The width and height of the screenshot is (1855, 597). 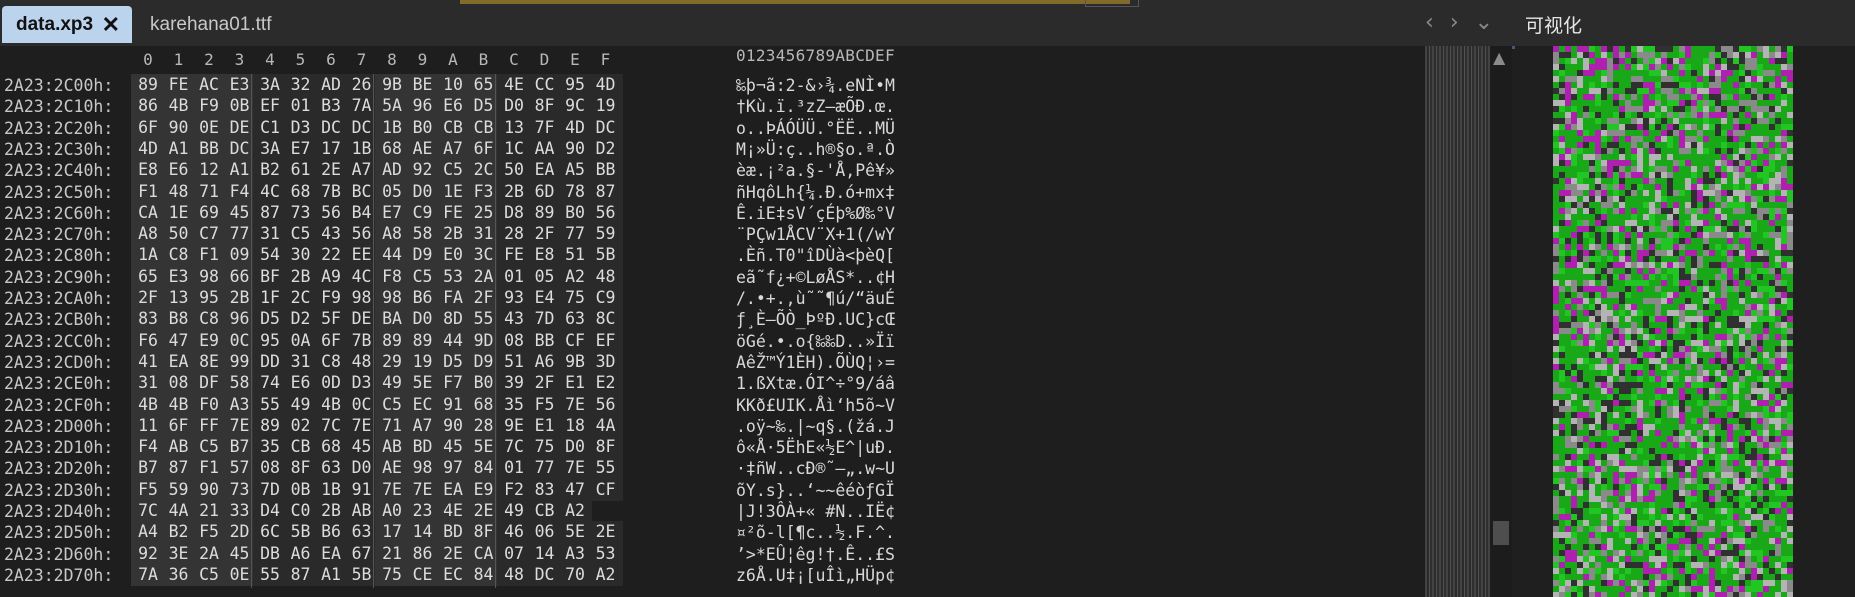 I want to click on hex-byte: FE, so click(x=514, y=255).